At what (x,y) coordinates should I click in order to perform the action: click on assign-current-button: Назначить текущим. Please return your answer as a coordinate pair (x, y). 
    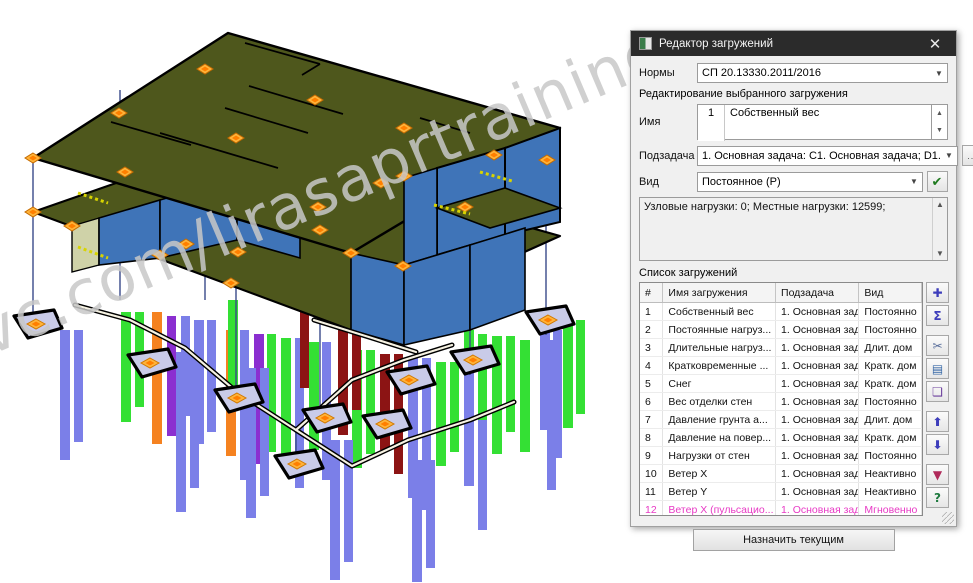
    Looking at the image, I should click on (793, 540).